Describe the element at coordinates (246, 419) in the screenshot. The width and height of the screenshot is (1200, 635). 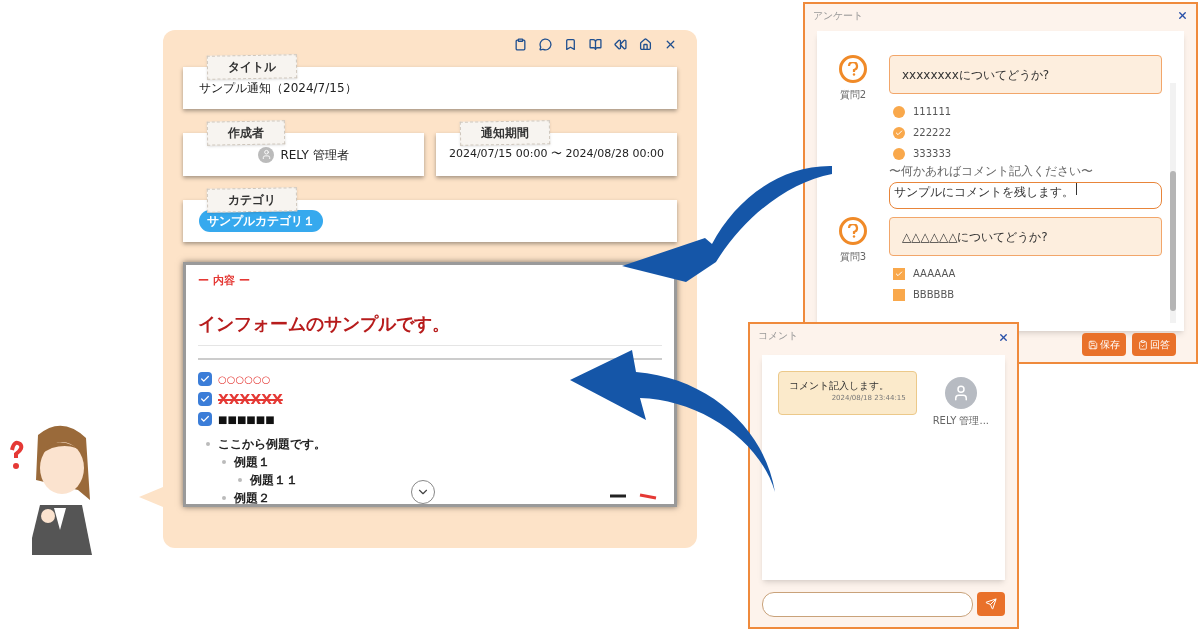
I see `checklist-text: ■■■■■■` at that location.